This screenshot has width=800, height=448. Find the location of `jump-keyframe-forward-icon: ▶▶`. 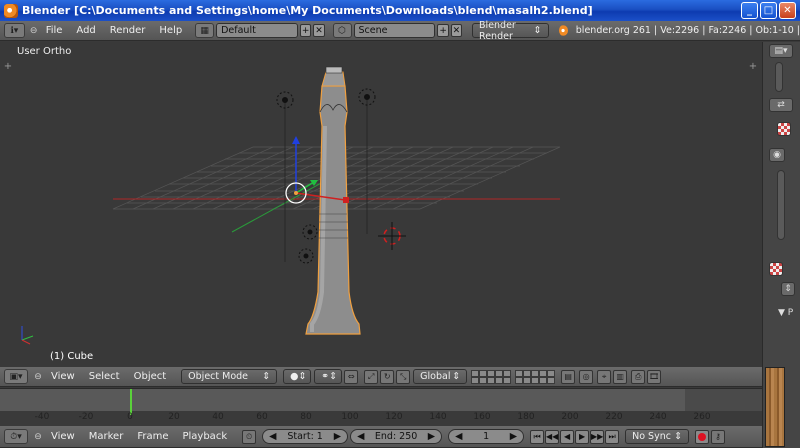

jump-keyframe-forward-icon: ▶▶ is located at coordinates (597, 436).